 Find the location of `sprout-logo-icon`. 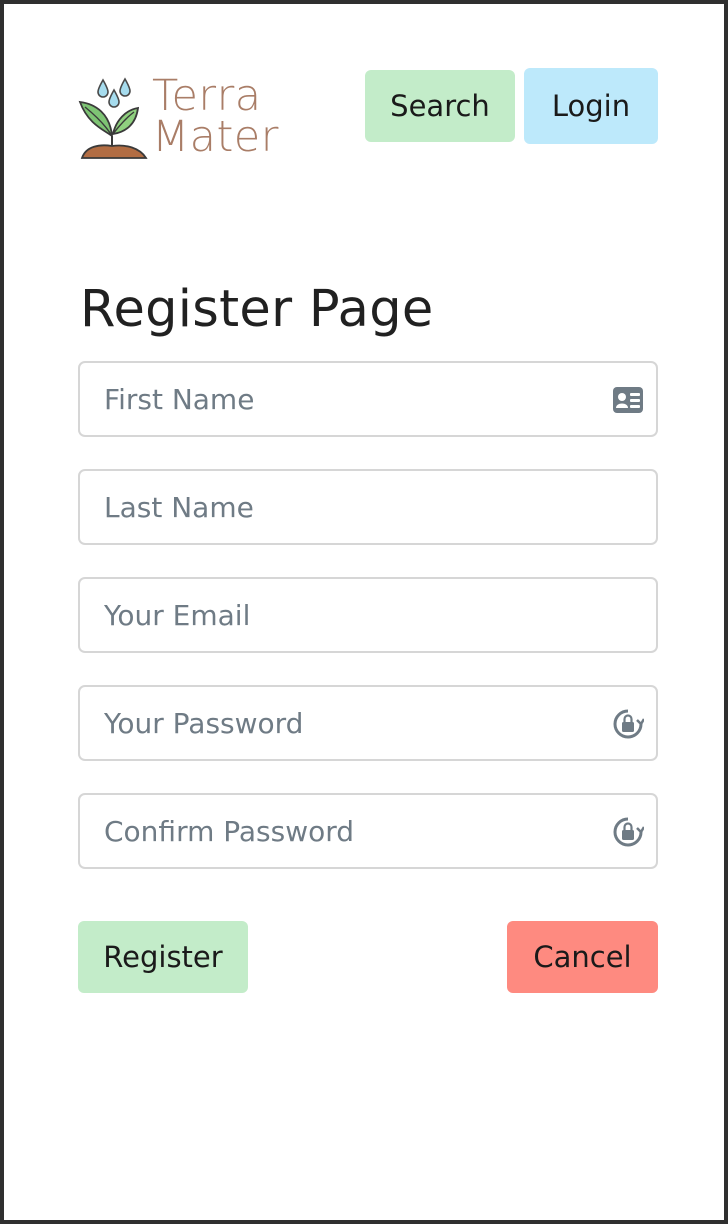

sprout-logo-icon is located at coordinates (113, 118).